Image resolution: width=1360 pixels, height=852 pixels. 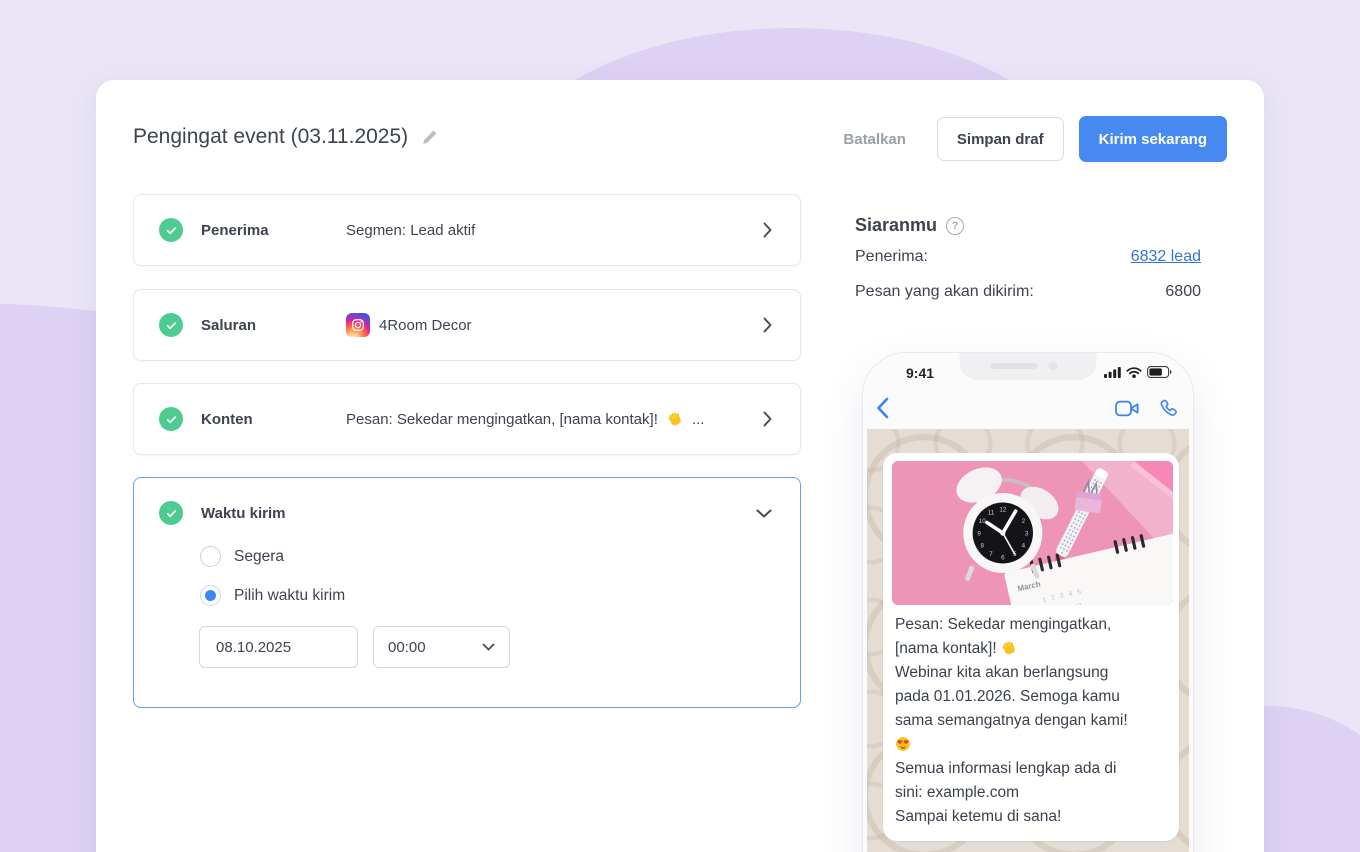 What do you see at coordinates (243, 513) in the screenshot?
I see `step-label: Waktu kirim` at bounding box center [243, 513].